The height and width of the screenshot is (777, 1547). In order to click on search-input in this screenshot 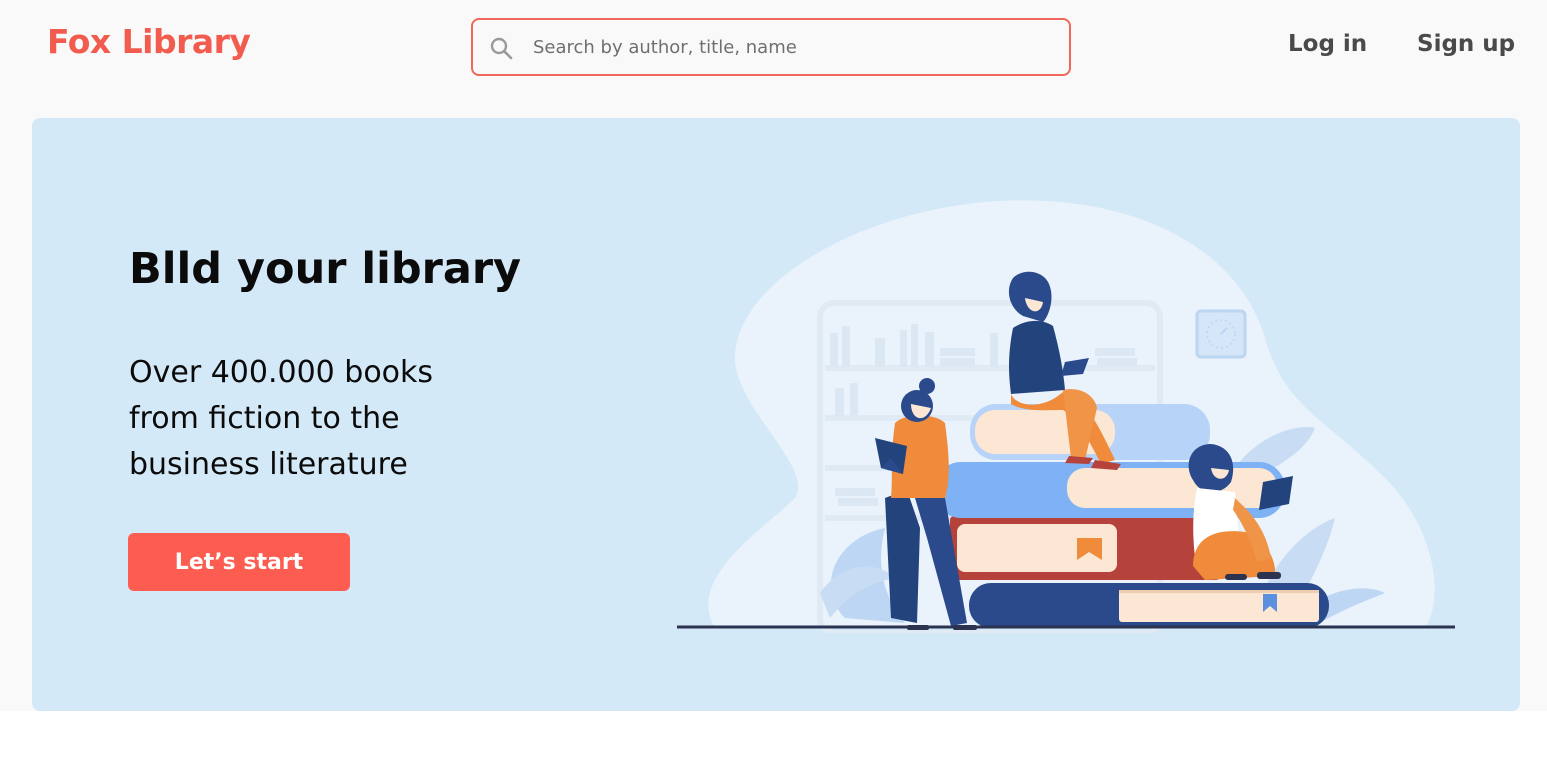, I will do `click(793, 47)`.